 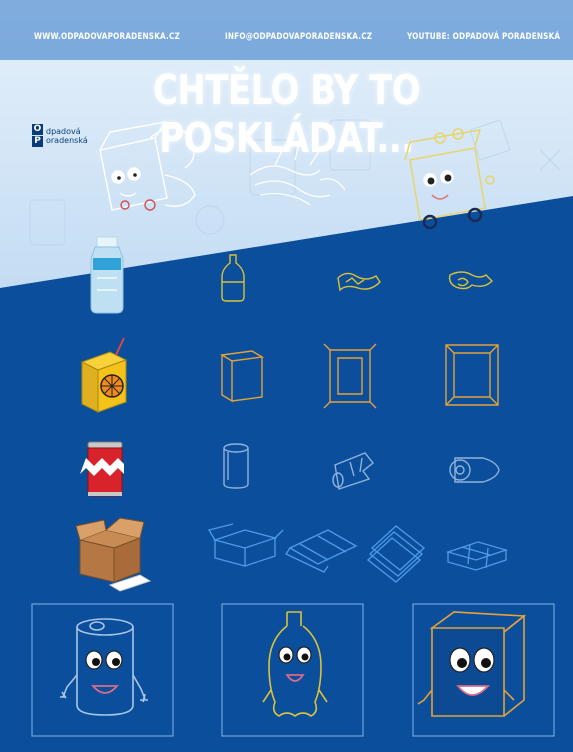 I want to click on can-flattened-icon, so click(x=474, y=470).